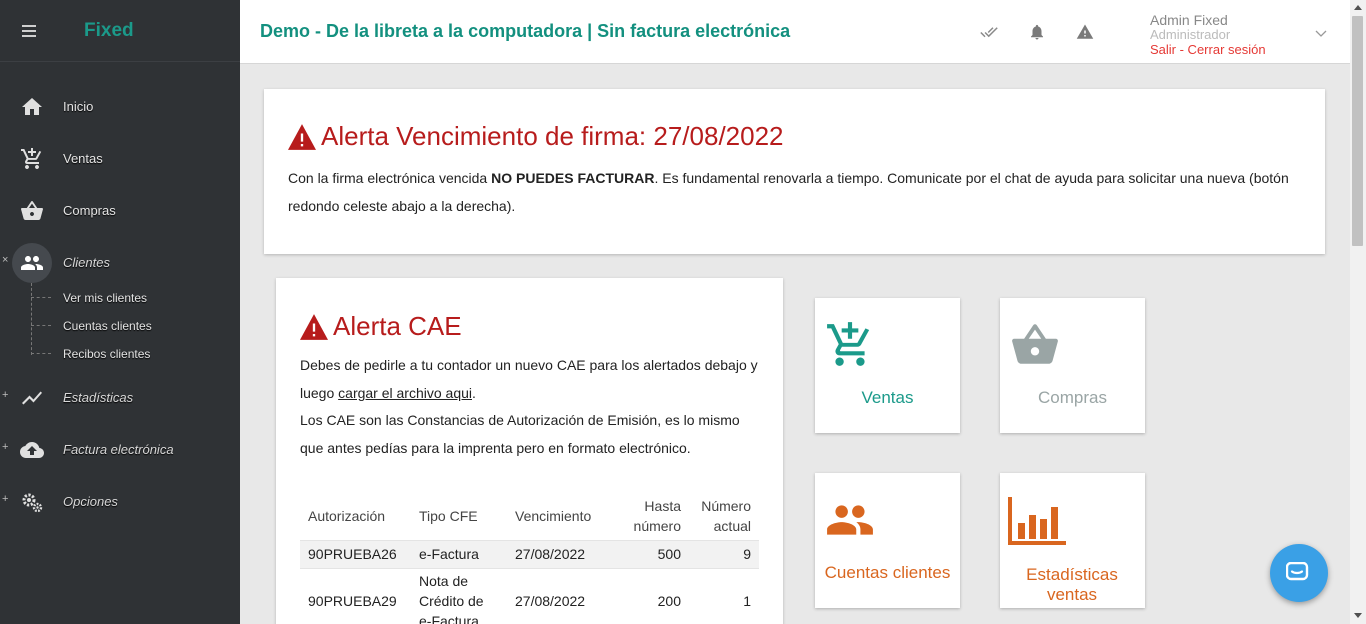 This screenshot has height=624, width=1366. I want to click on sidebar-item-label: Clientes, so click(86, 262).